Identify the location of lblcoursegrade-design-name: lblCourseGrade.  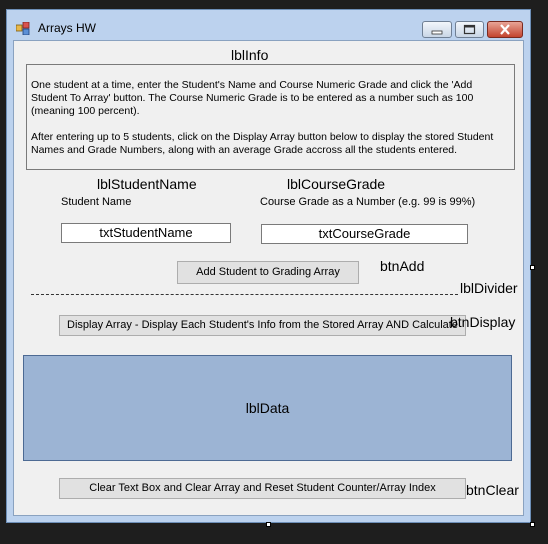
(336, 184).